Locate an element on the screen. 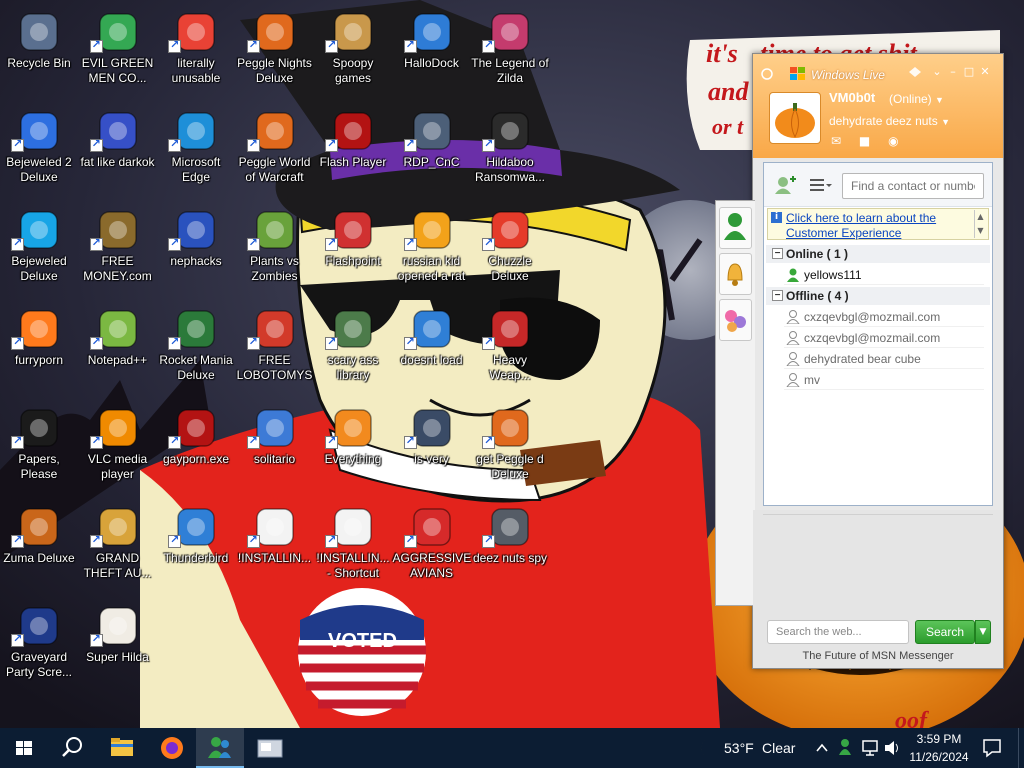  desktop-shortcut: furryporn is located at coordinates (39, 349).